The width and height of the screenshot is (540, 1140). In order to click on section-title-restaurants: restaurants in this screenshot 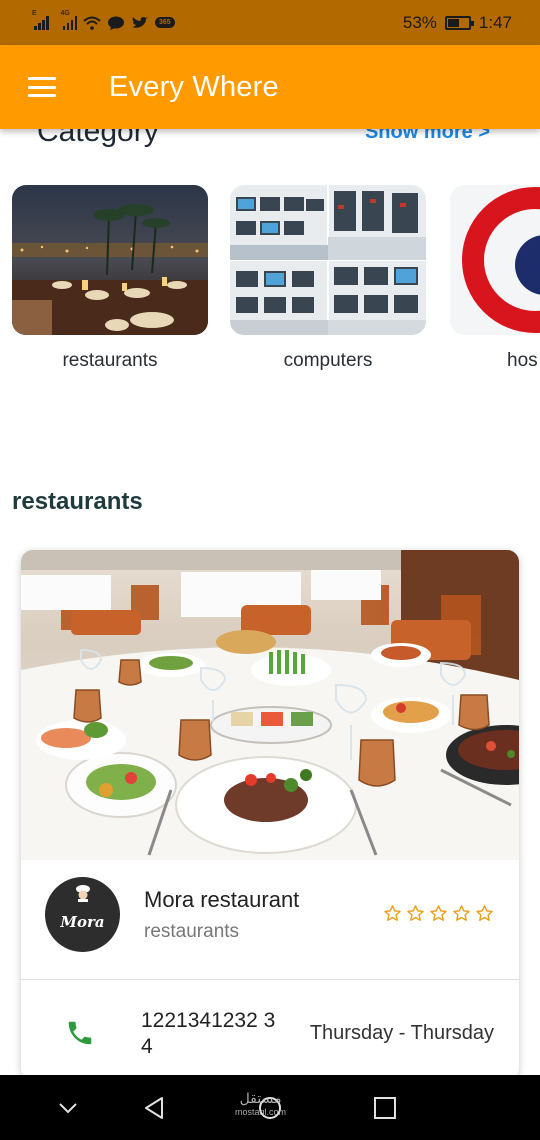, I will do `click(77, 501)`.